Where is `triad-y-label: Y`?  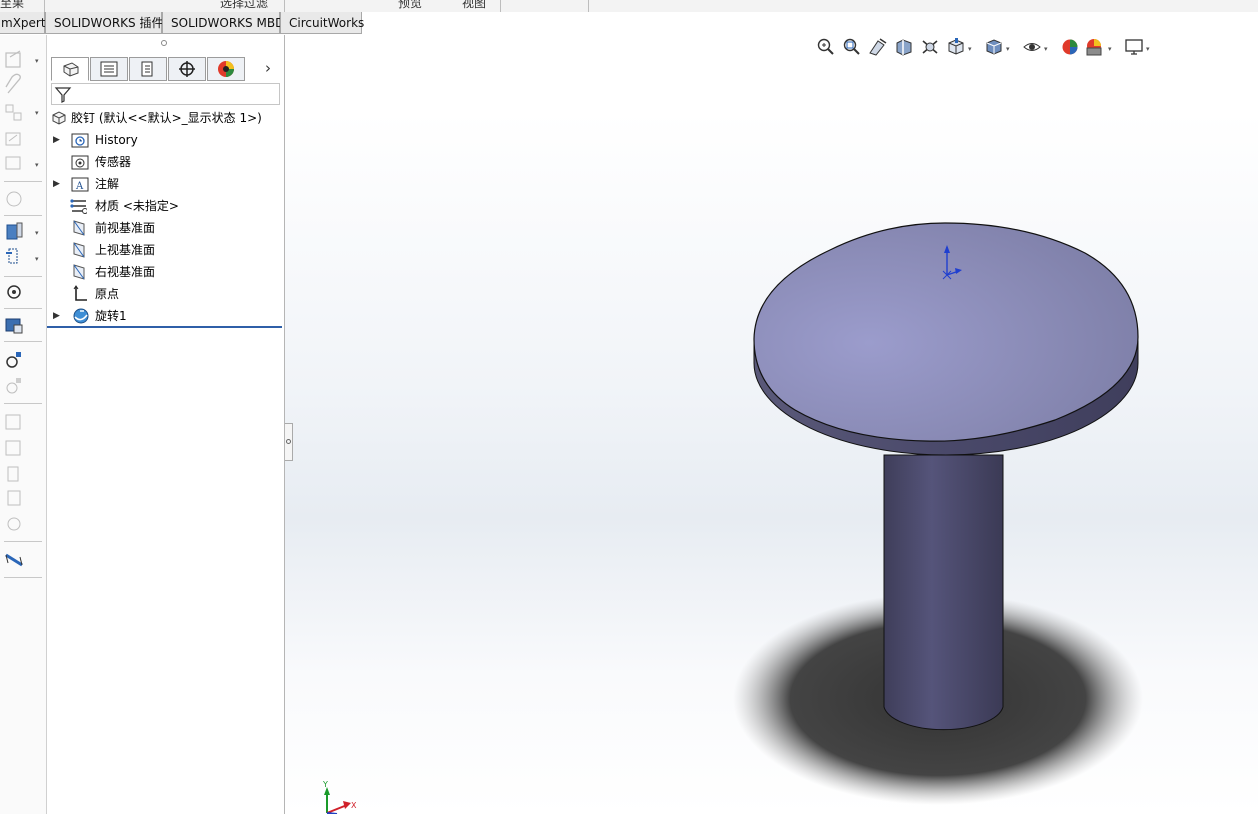 triad-y-label: Y is located at coordinates (325, 784).